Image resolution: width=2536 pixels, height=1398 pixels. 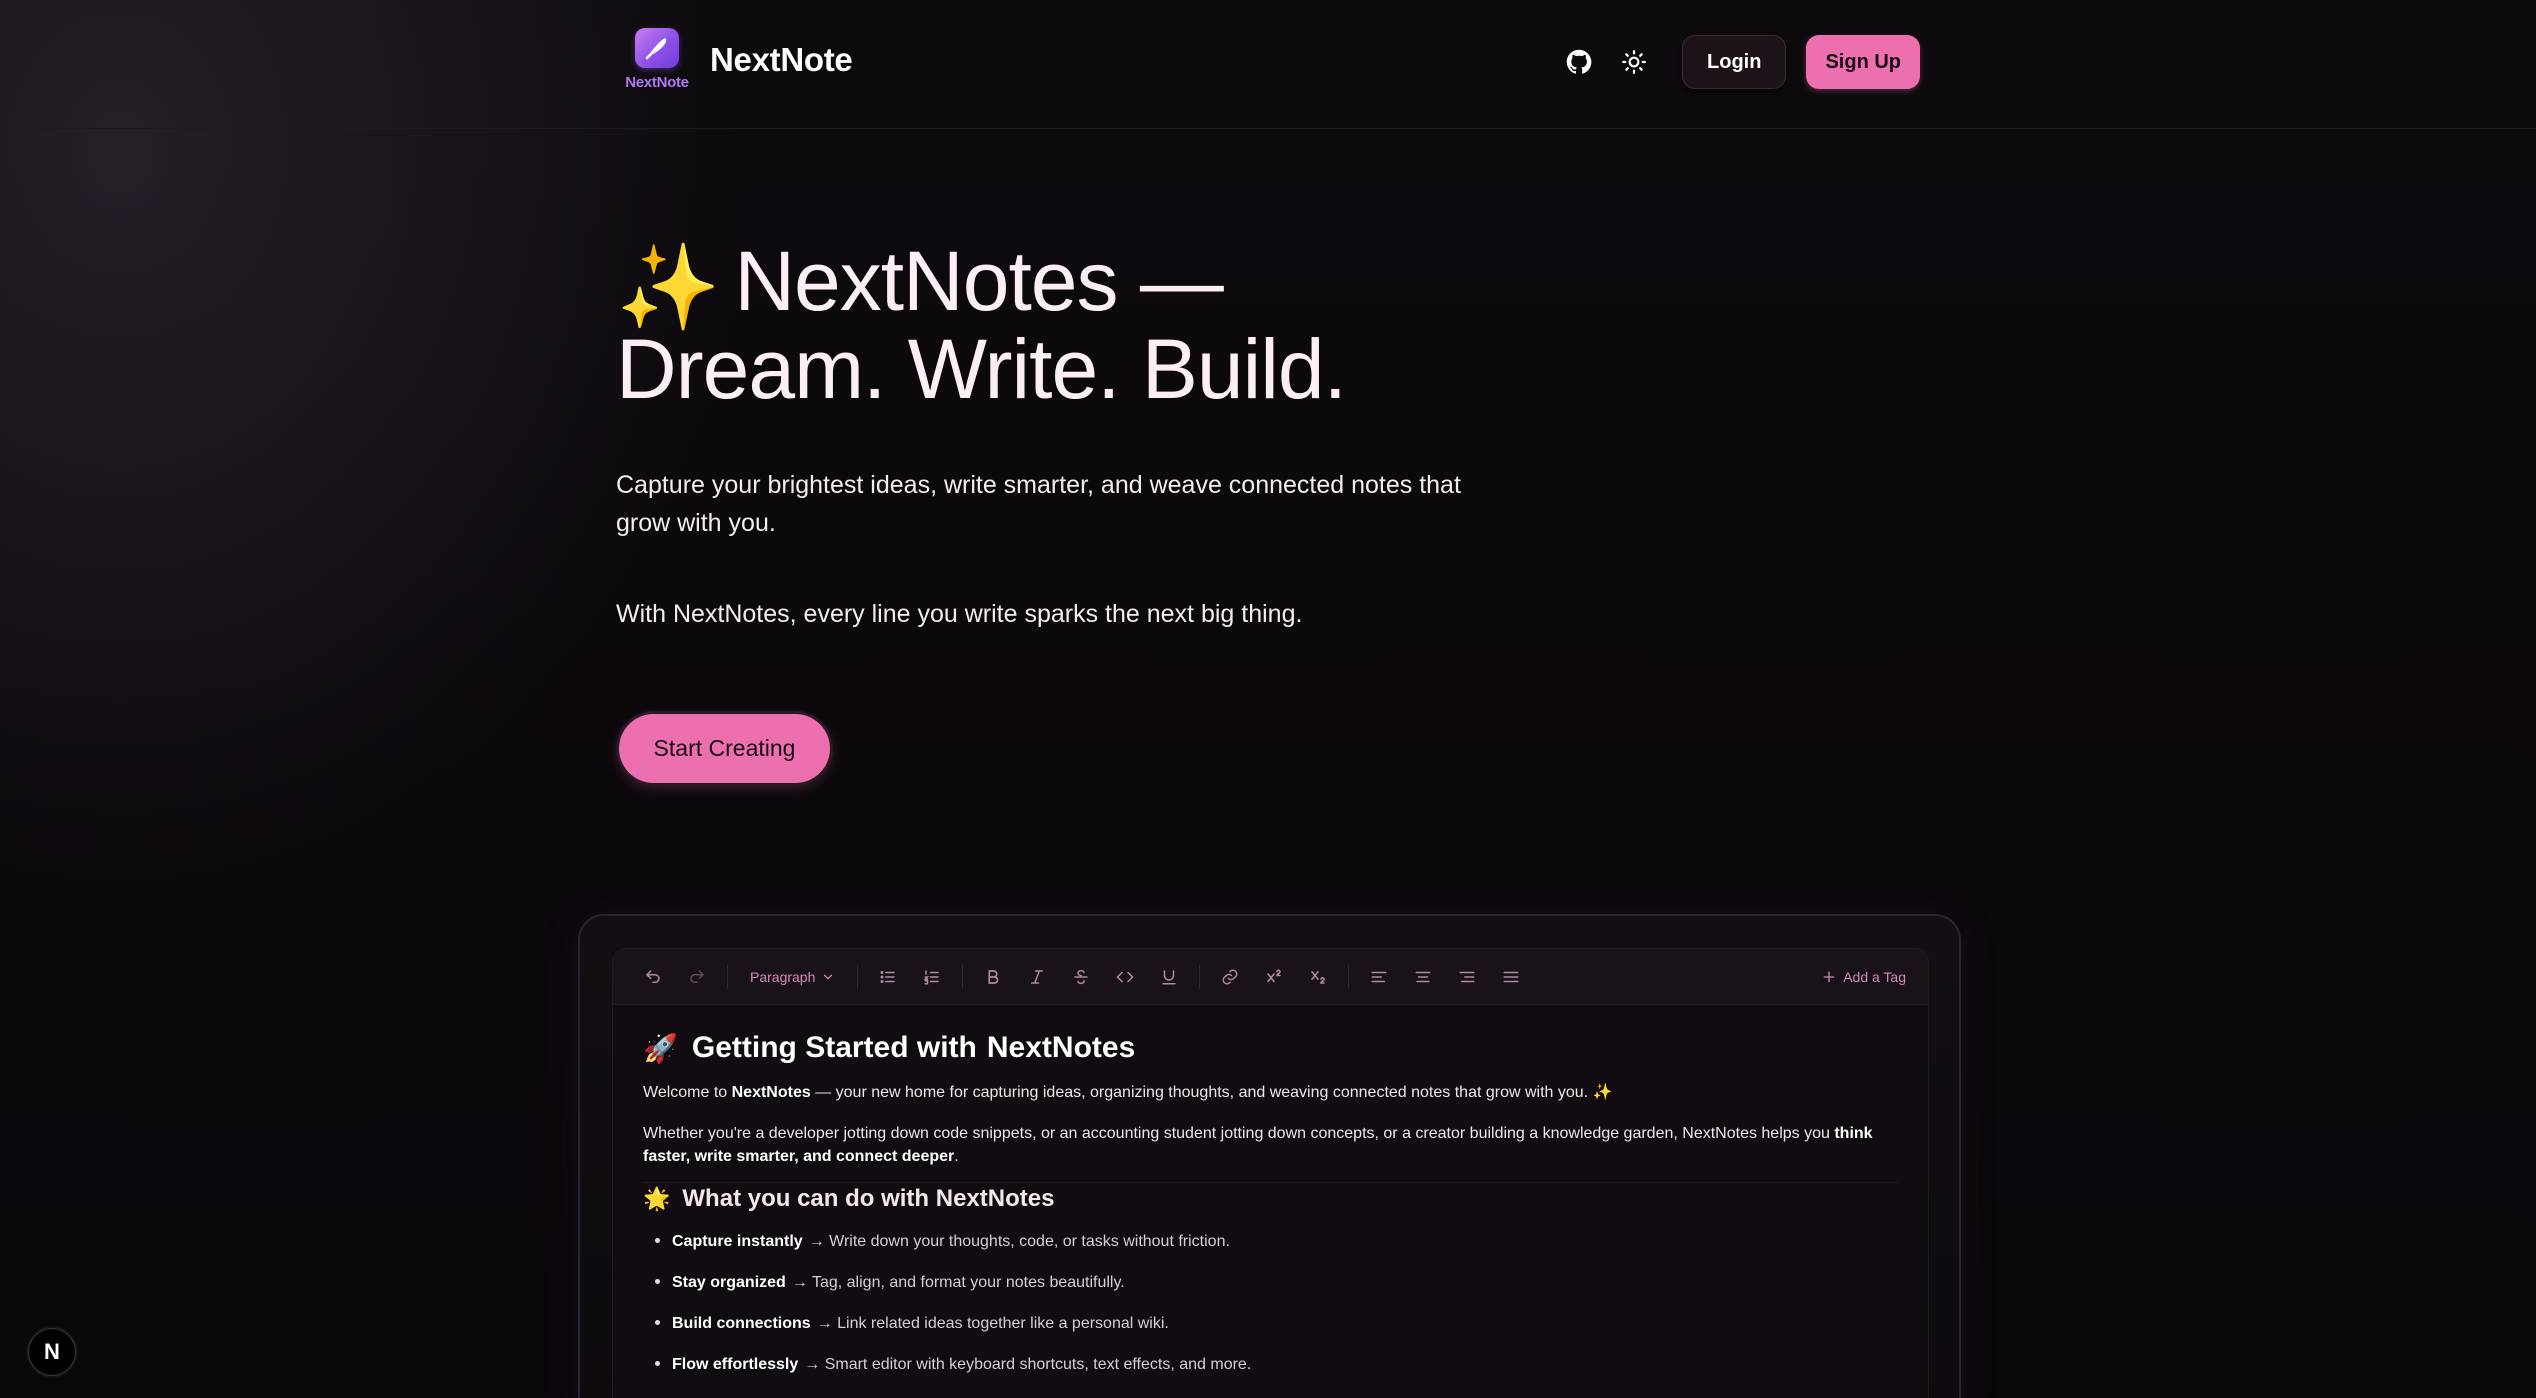 I want to click on feature-title: Build connections, so click(x=741, y=1323).